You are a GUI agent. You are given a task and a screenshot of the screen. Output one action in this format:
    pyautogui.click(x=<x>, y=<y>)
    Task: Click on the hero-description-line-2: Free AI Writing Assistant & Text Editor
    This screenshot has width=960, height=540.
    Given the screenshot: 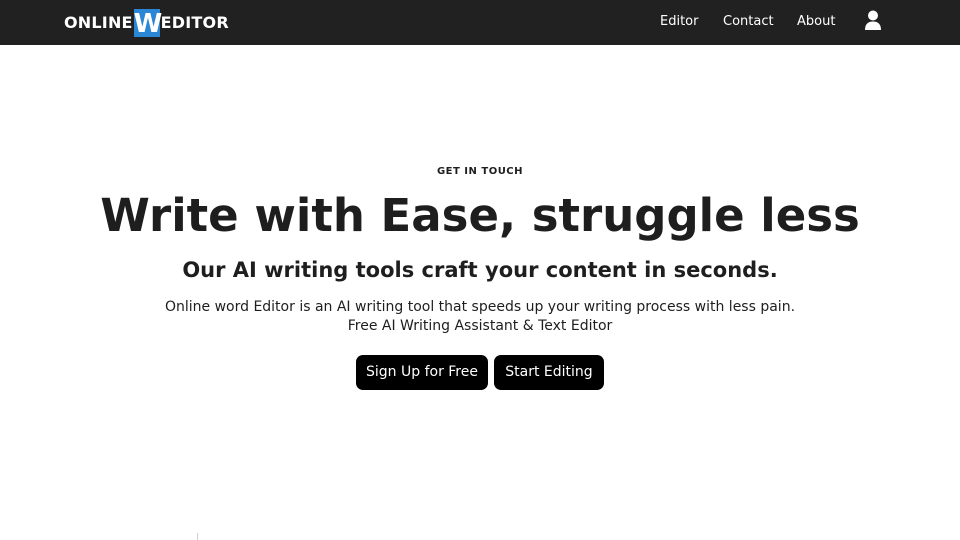 What is the action you would take?
    pyautogui.click(x=480, y=326)
    